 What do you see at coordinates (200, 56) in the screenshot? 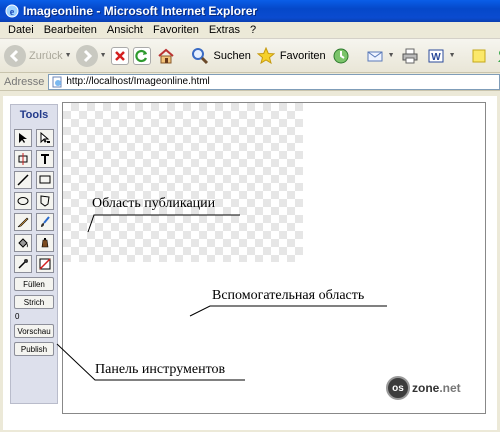
I see `search-icon` at bounding box center [200, 56].